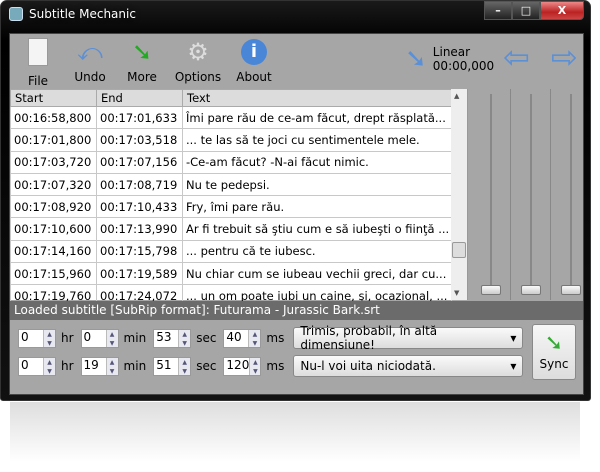  Describe the element at coordinates (99, 338) in the screenshot. I see `min-stepper: 0 ▲ ▼` at that location.